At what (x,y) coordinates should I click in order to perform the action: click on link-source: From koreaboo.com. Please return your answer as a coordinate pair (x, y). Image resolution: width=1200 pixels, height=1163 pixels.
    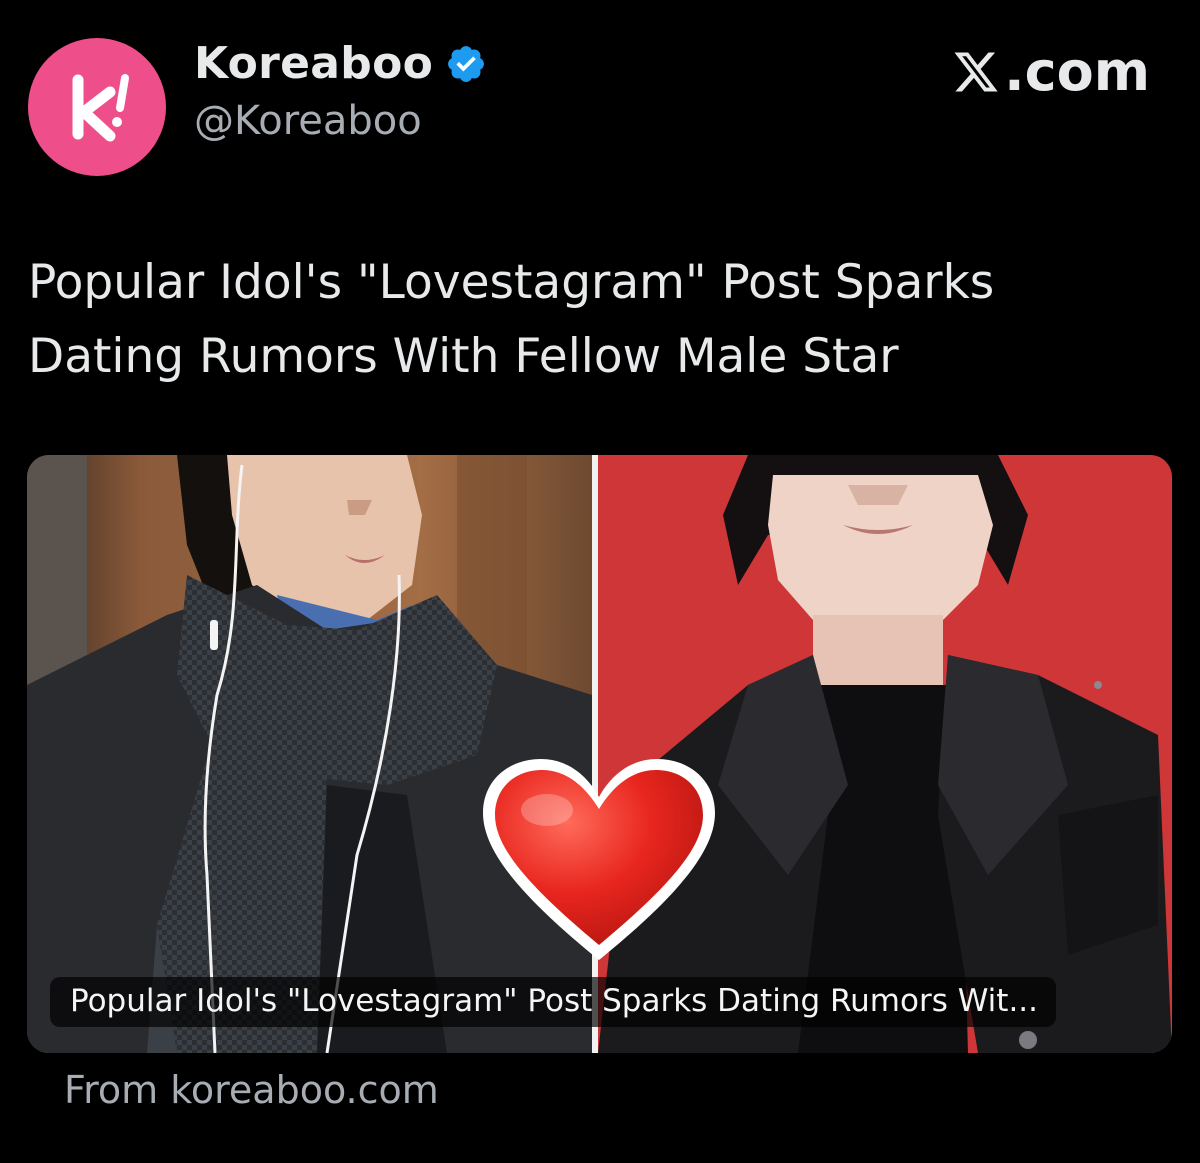
    Looking at the image, I should click on (251, 1090).